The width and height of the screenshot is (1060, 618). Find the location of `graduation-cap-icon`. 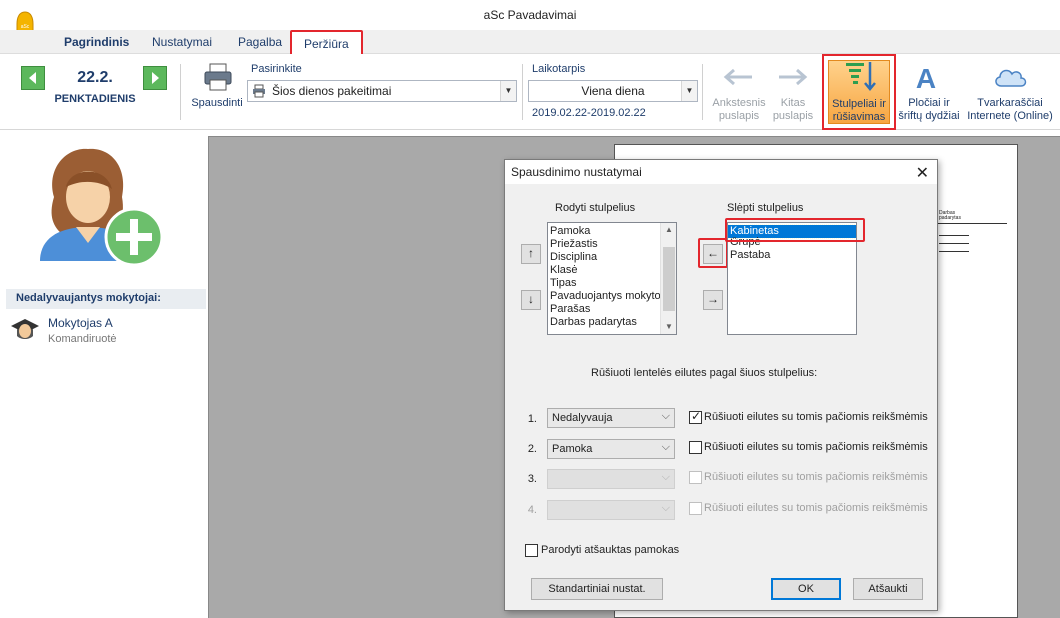

graduation-cap-icon is located at coordinates (25, 329).